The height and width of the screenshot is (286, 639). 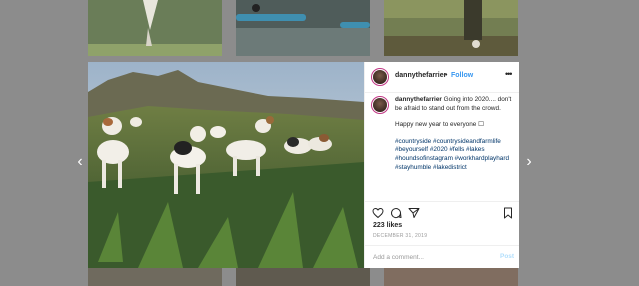 What do you see at coordinates (507, 256) in the screenshot?
I see `post-comment-button: Post` at bounding box center [507, 256].